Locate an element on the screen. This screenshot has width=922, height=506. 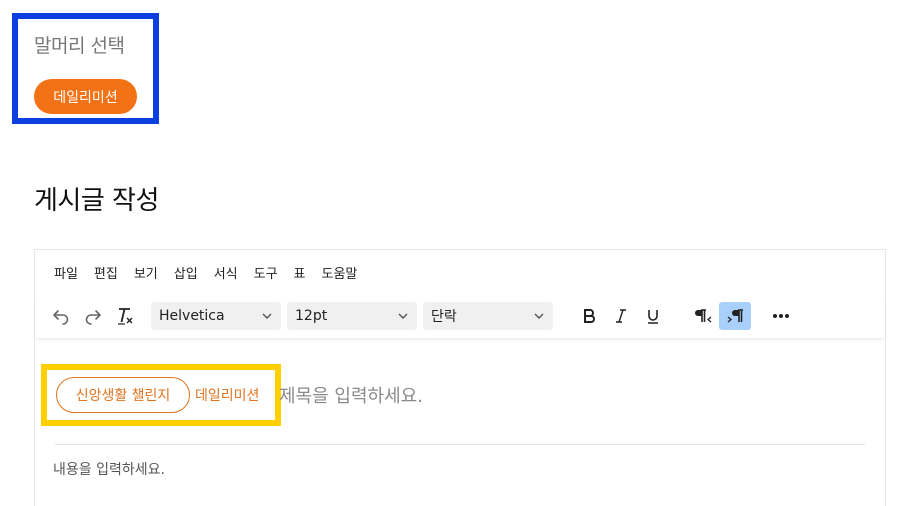
undo-button is located at coordinates (61, 316).